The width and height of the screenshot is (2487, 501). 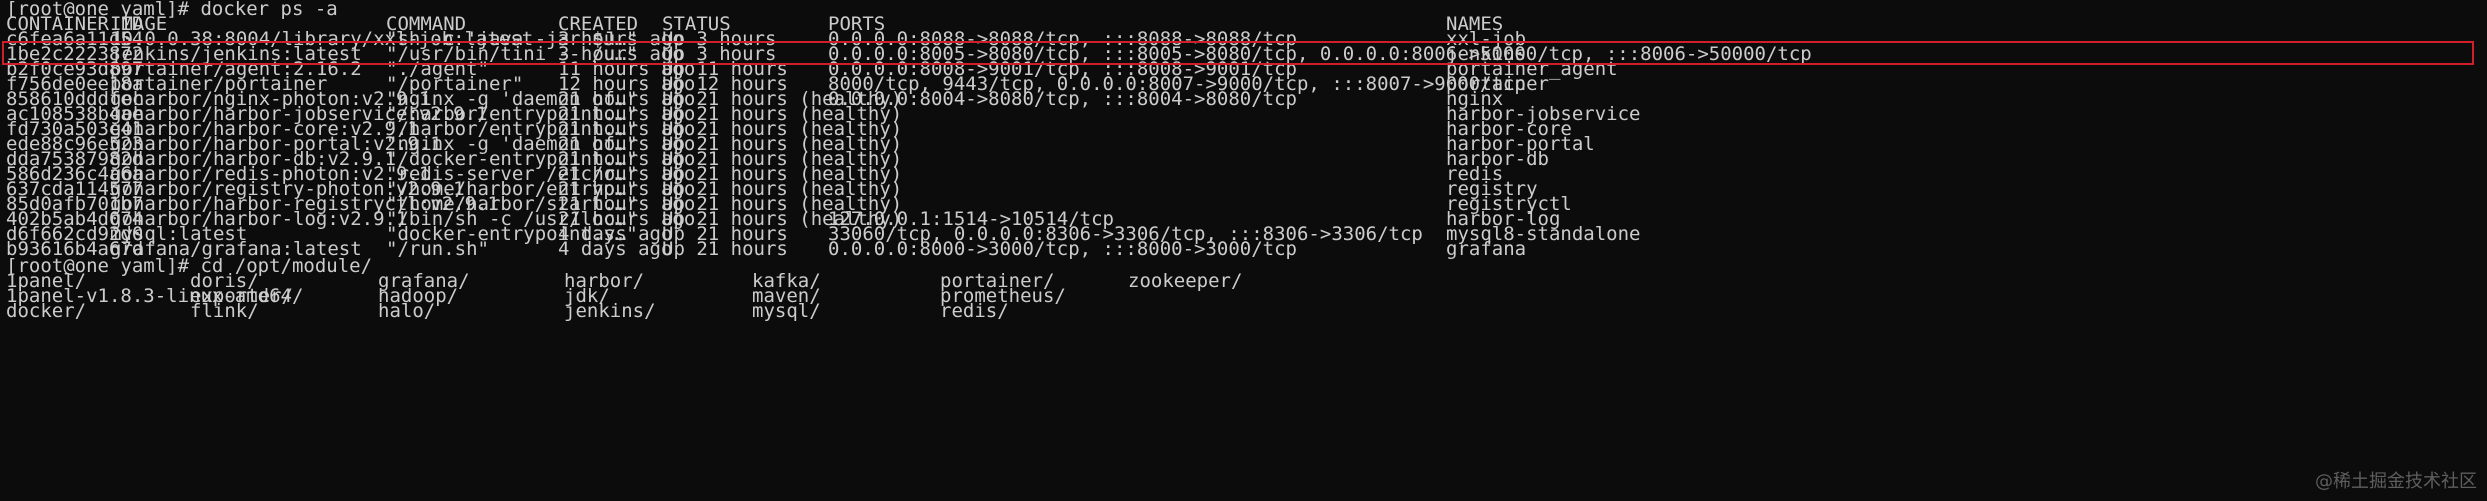 I want to click on watermark: @稀土掘金技术社区, so click(x=2396, y=481).